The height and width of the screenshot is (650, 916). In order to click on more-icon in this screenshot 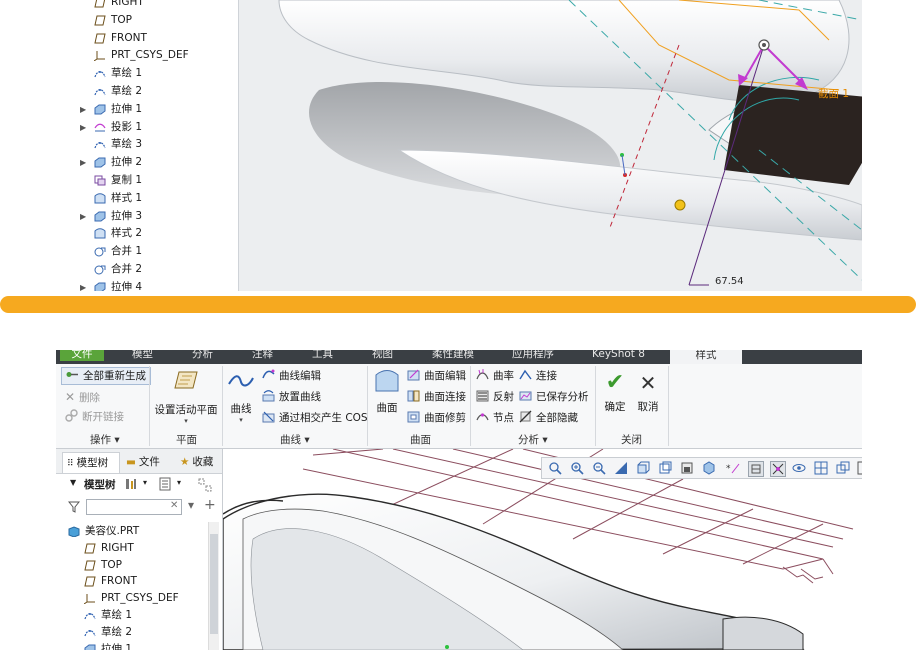, I will do `click(859, 468)`.